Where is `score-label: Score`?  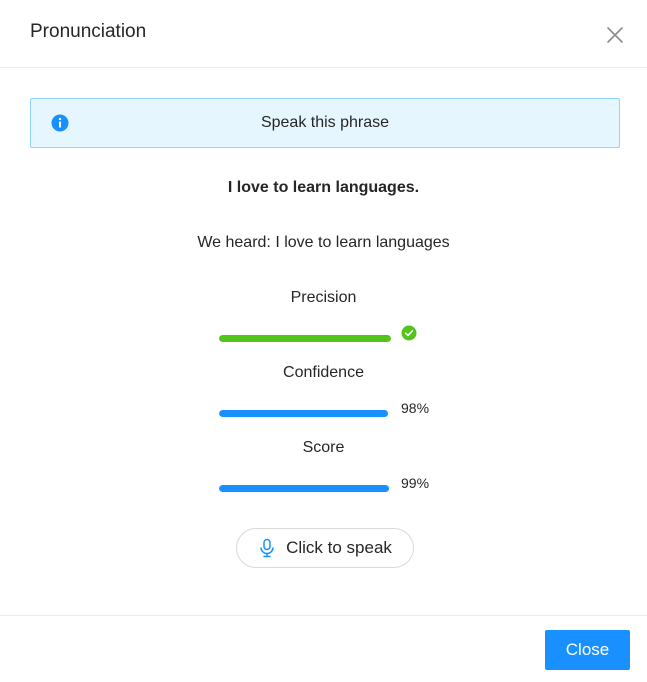 score-label: Score is located at coordinates (323, 447).